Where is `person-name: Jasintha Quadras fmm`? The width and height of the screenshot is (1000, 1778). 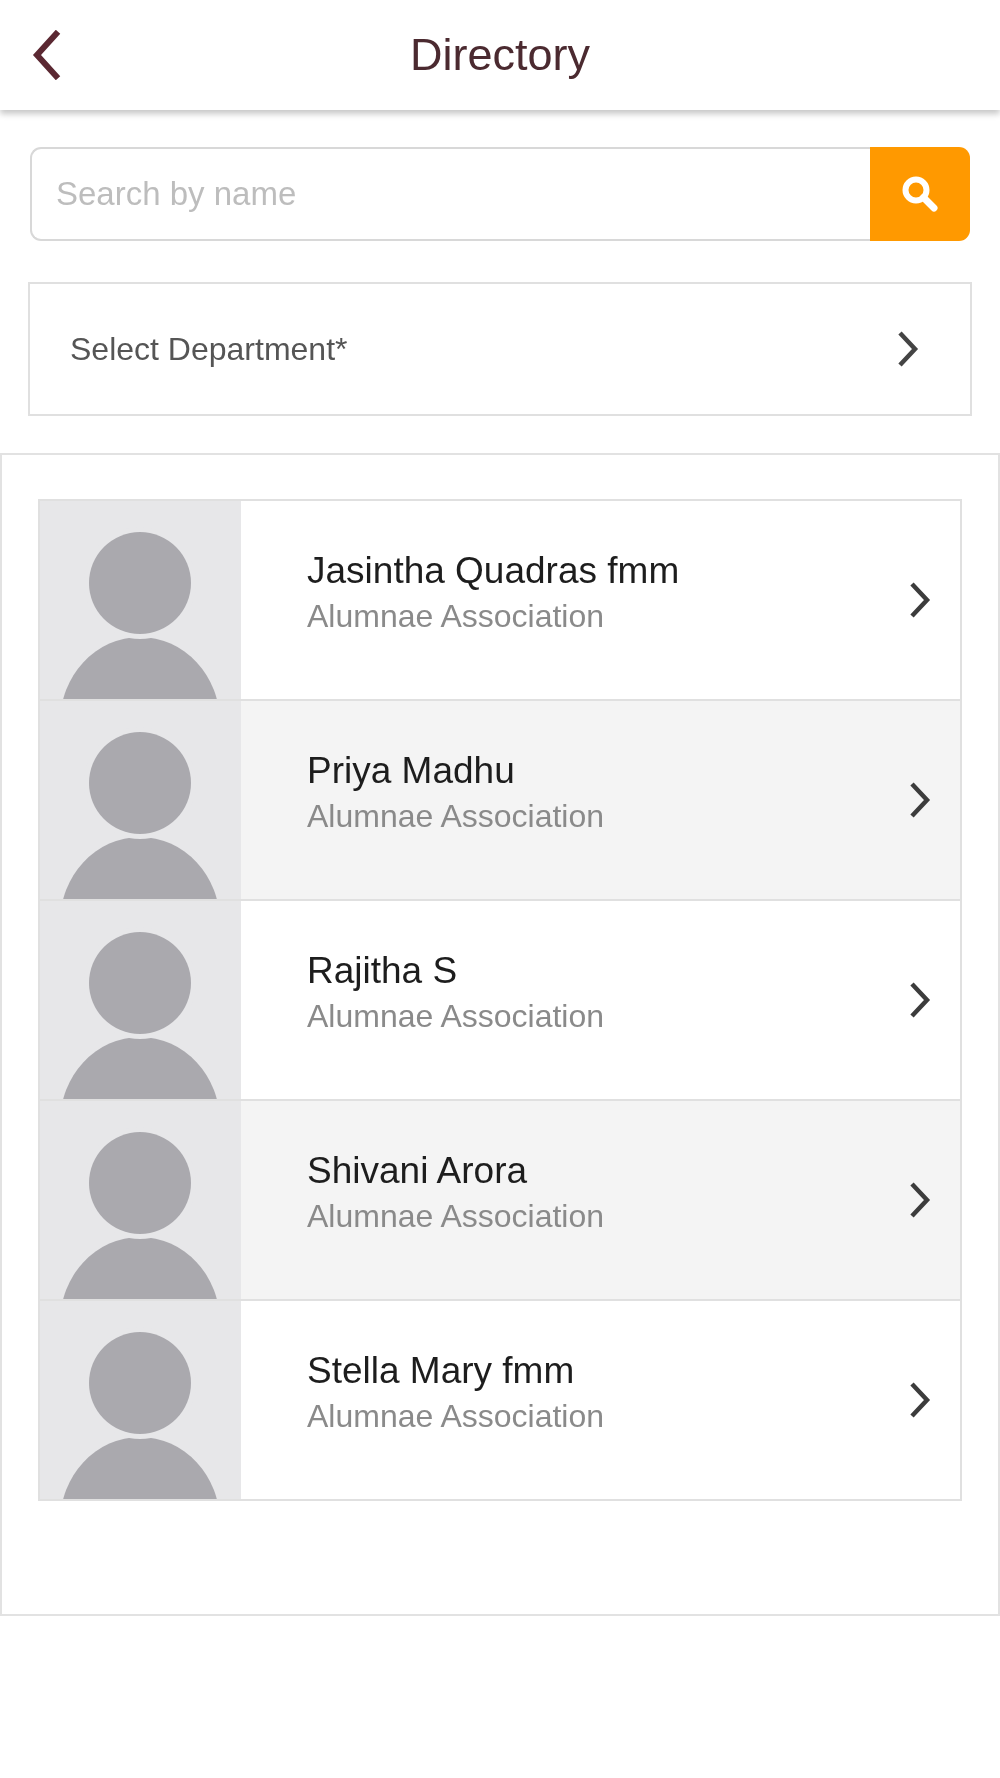 person-name: Jasintha Quadras fmm is located at coordinates (494, 571).